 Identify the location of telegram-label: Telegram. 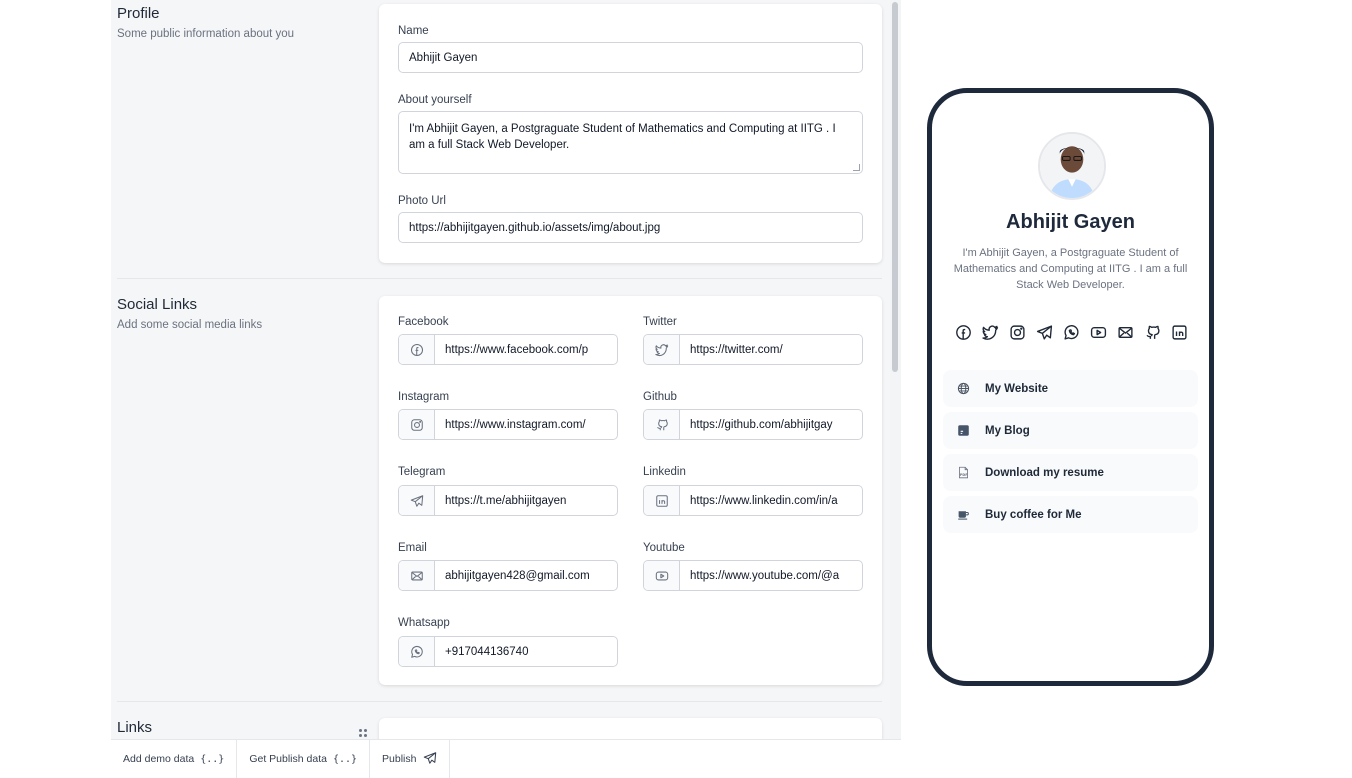
(422, 472).